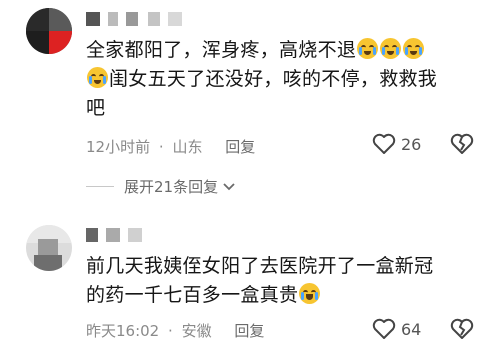 The height and width of the screenshot is (353, 500). What do you see at coordinates (123, 331) in the screenshot?
I see `timestamp: 昨天16:02` at bounding box center [123, 331].